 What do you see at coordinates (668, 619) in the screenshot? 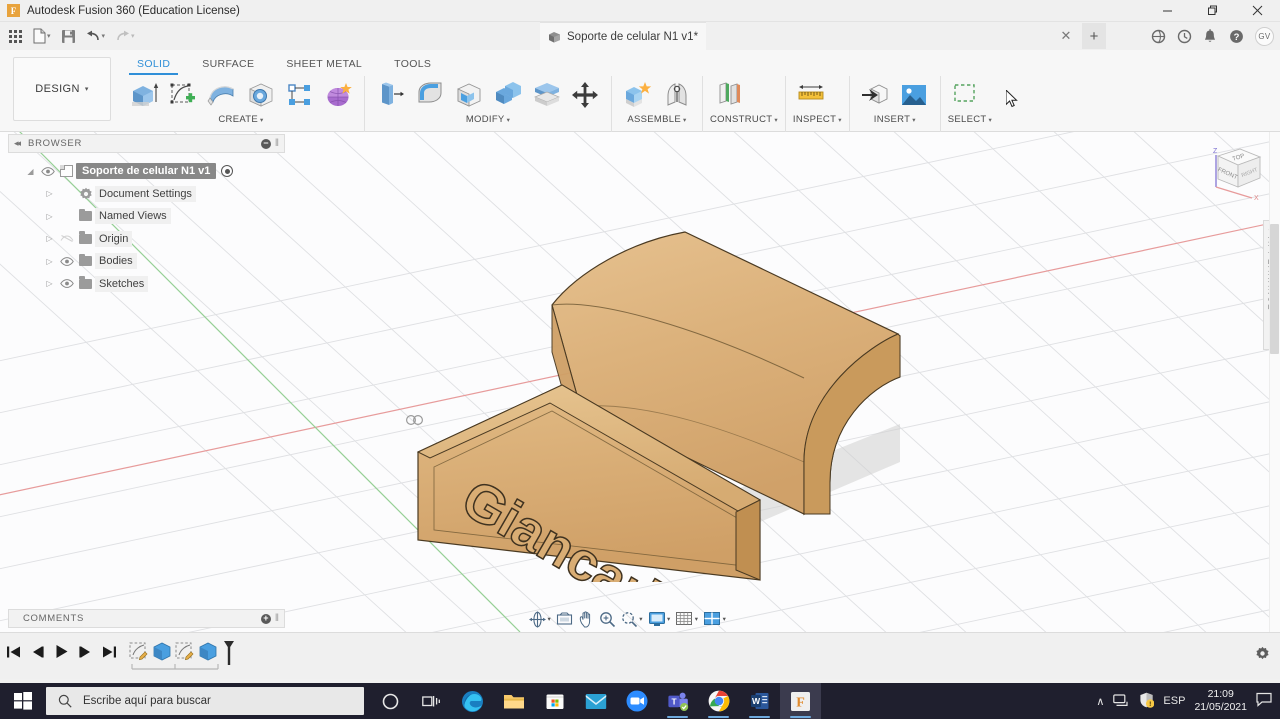
I see `display-settings-caret: ▾` at bounding box center [668, 619].